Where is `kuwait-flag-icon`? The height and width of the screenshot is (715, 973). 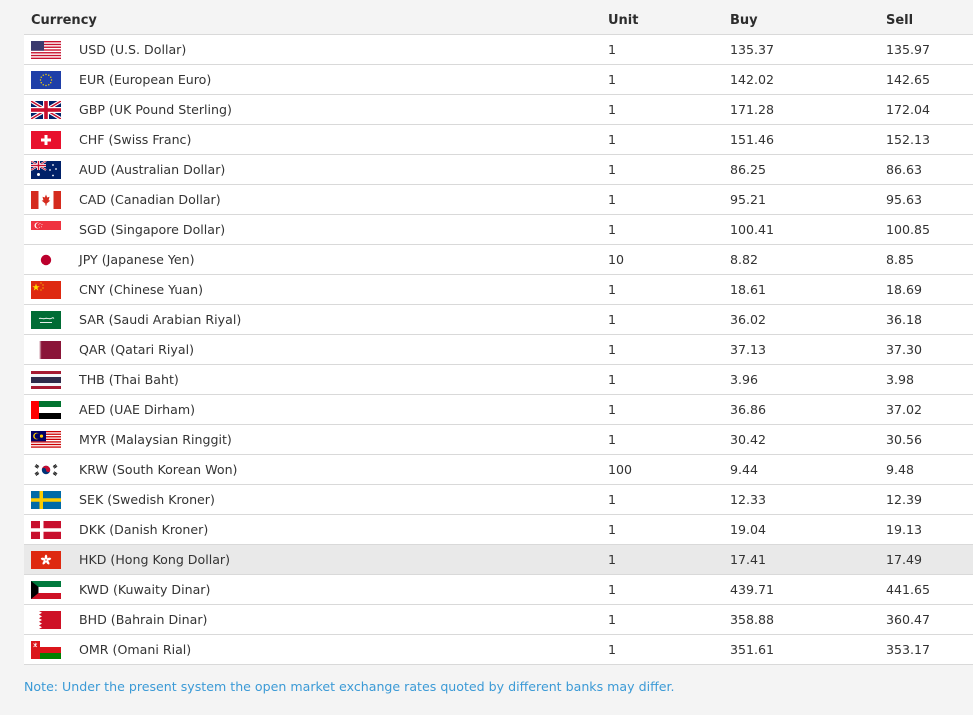 kuwait-flag-icon is located at coordinates (46, 589).